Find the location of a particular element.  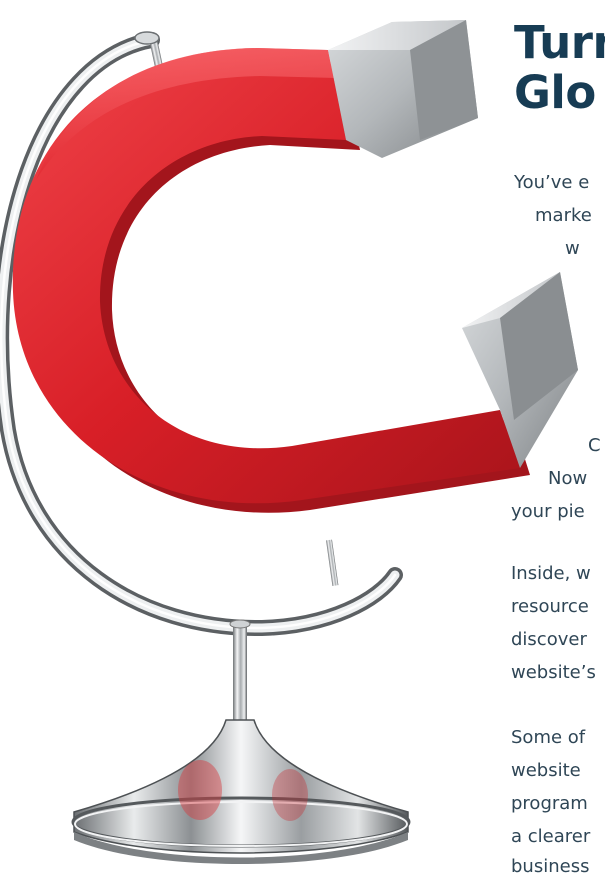

body-line: You’ve e is located at coordinates (552, 182).